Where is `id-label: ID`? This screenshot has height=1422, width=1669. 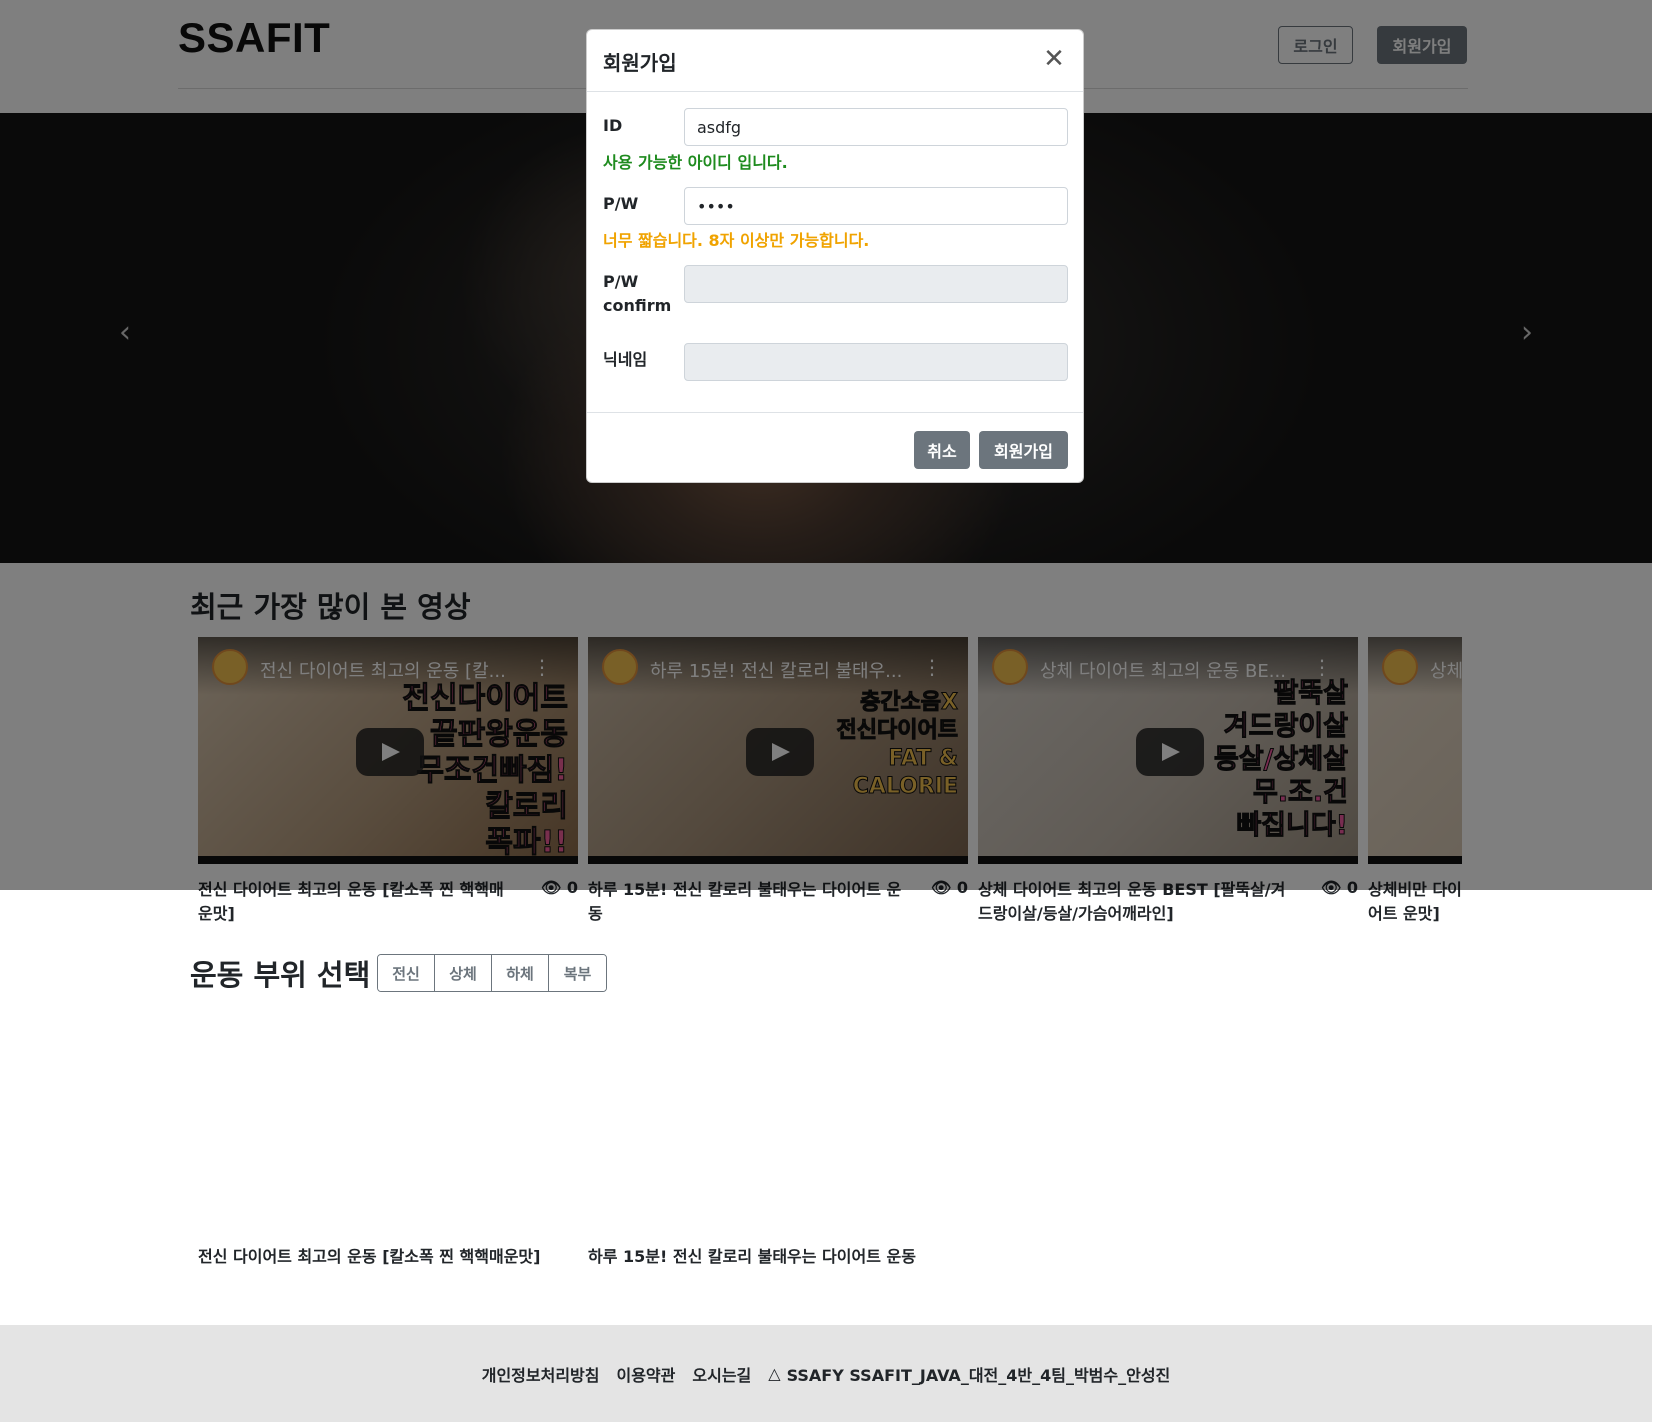
id-label: ID is located at coordinates (613, 125).